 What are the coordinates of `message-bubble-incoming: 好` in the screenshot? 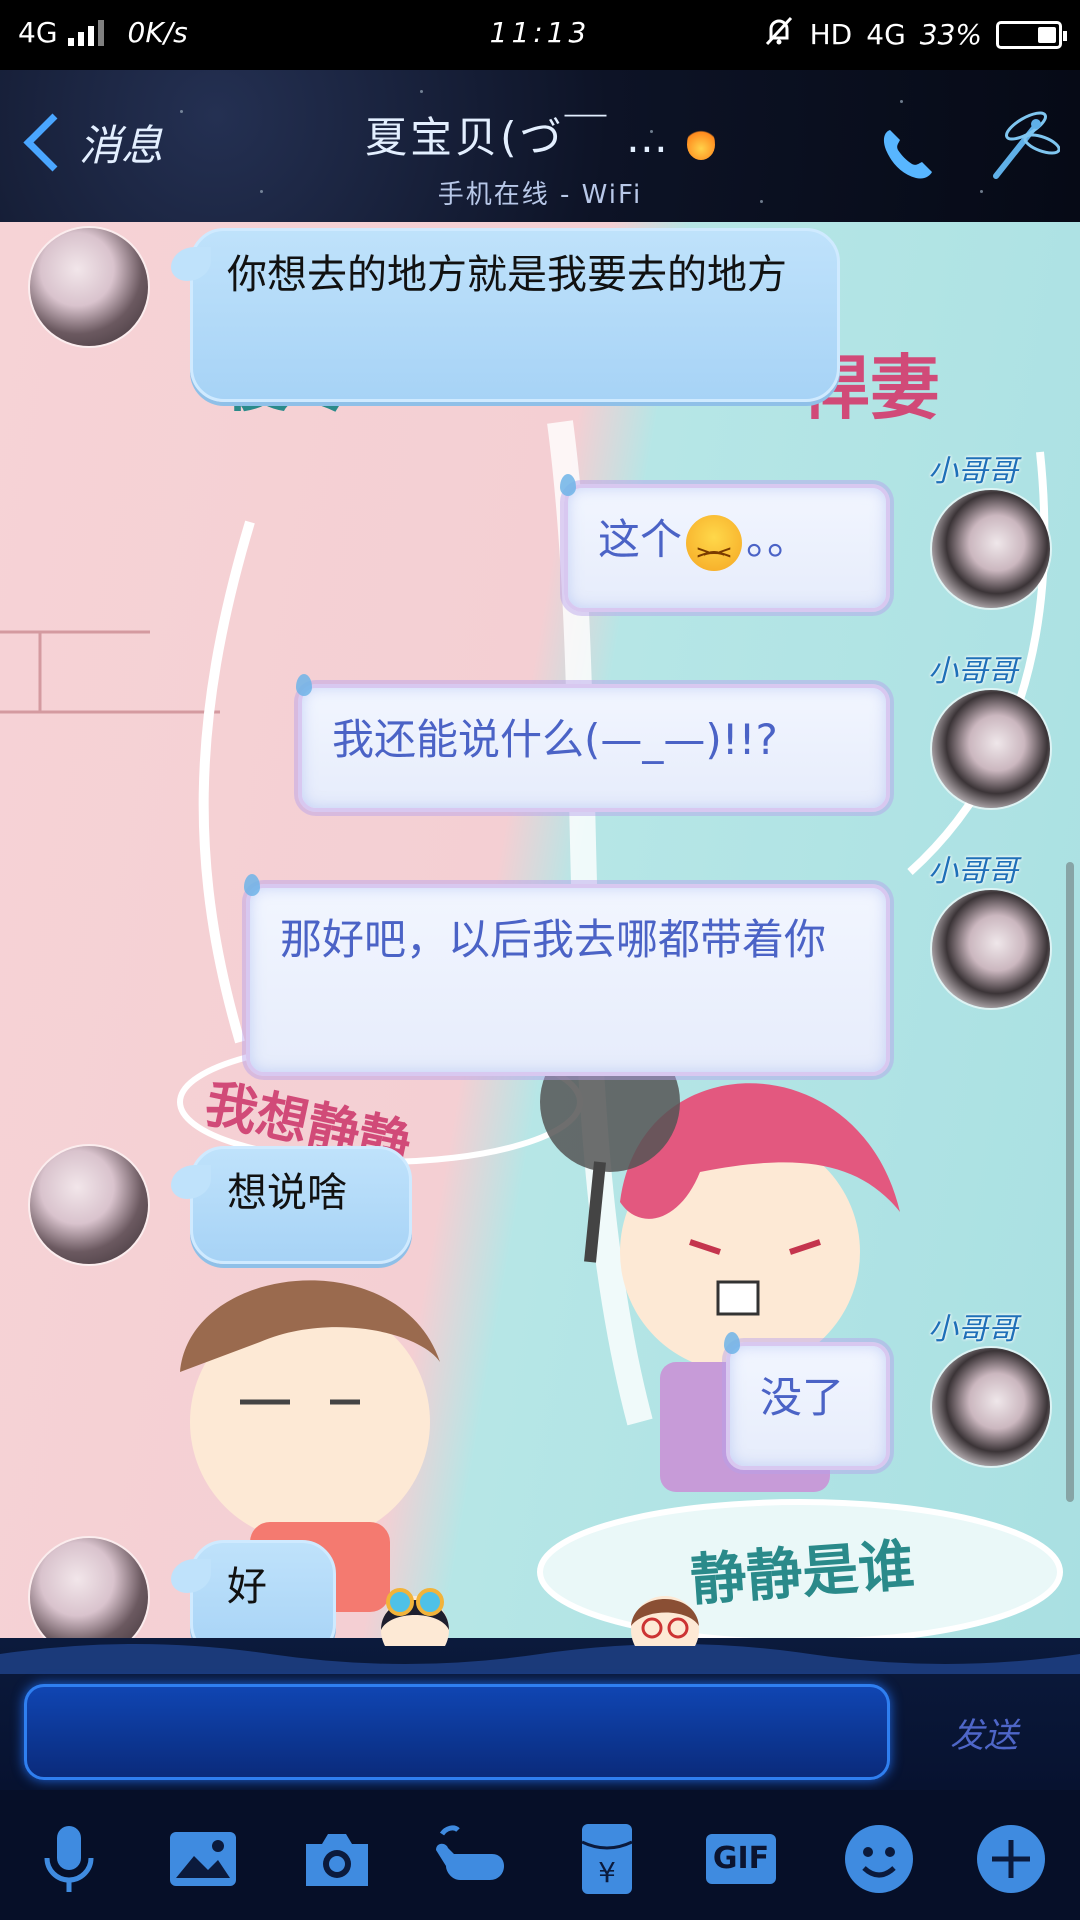 It's located at (253, 1589).